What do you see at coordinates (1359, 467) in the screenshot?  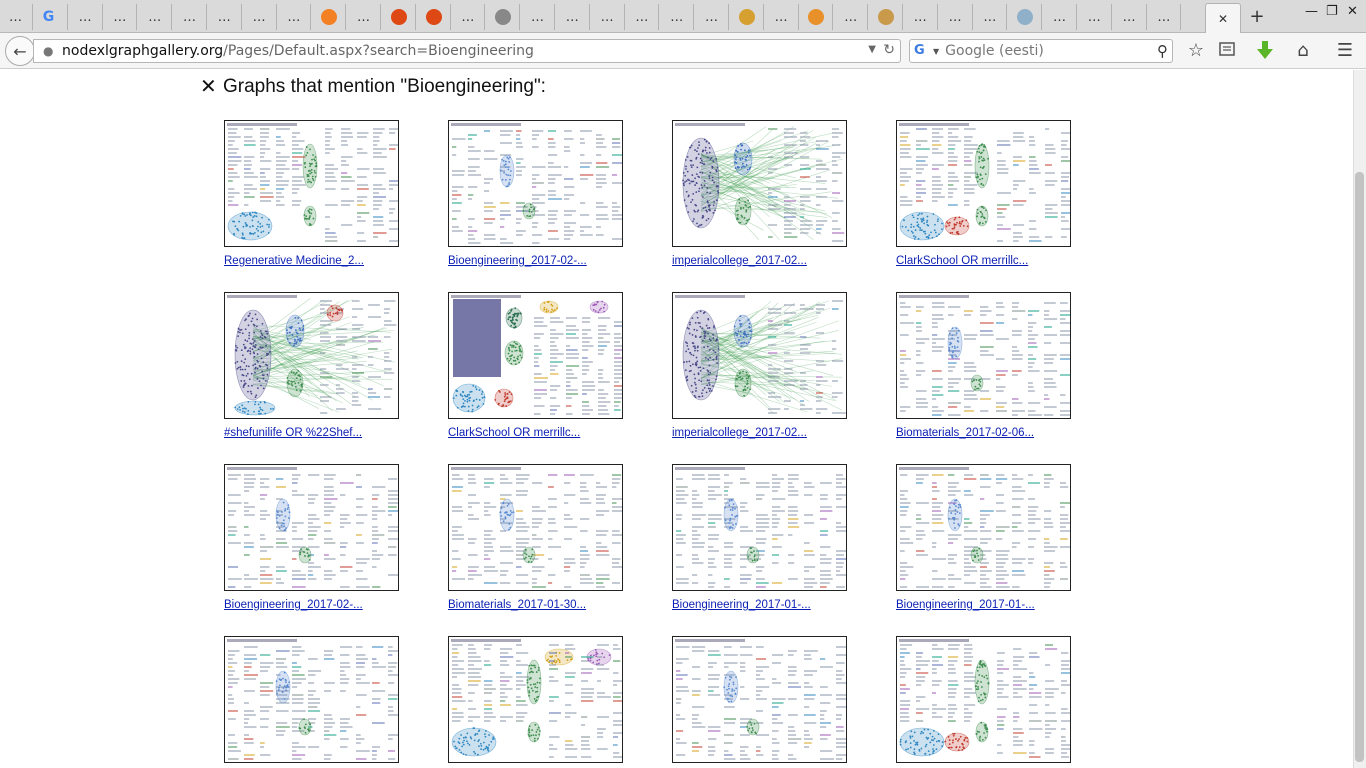 I see `scrollbar-thumb` at bounding box center [1359, 467].